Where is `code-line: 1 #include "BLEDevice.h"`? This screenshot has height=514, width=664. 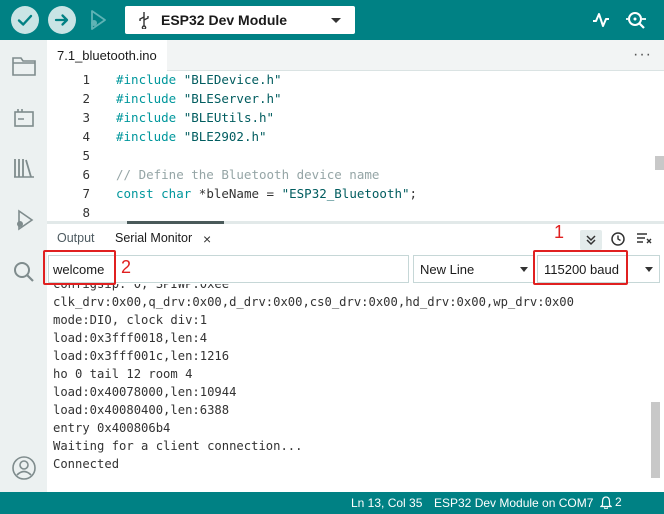
code-line: 1 #include "BLEDevice.h" is located at coordinates (355, 81).